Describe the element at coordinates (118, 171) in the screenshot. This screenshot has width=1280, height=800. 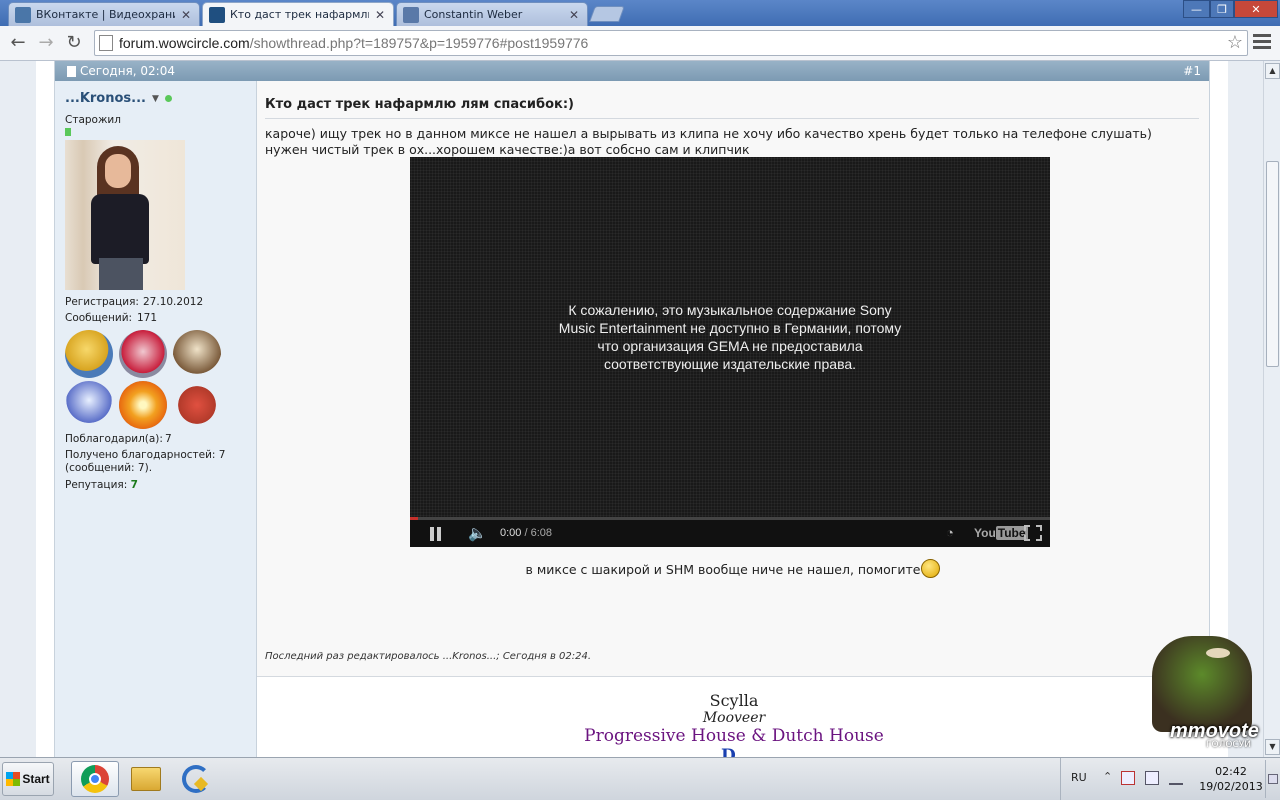
I see `avatar-face` at that location.